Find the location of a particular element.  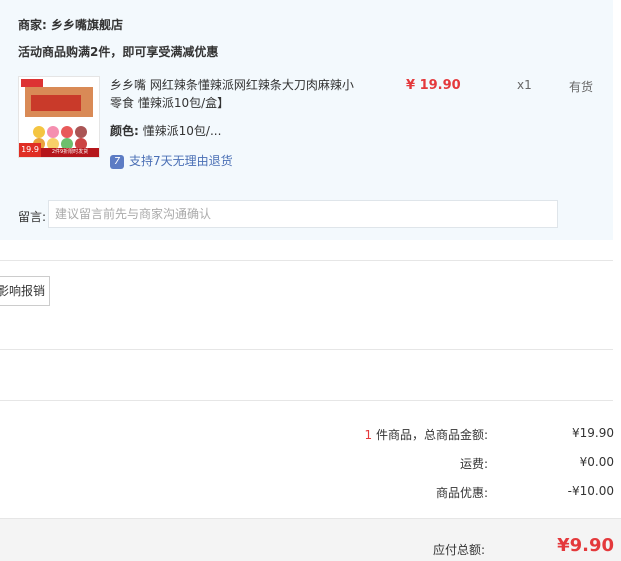

stock-status: 有货 is located at coordinates (581, 87).